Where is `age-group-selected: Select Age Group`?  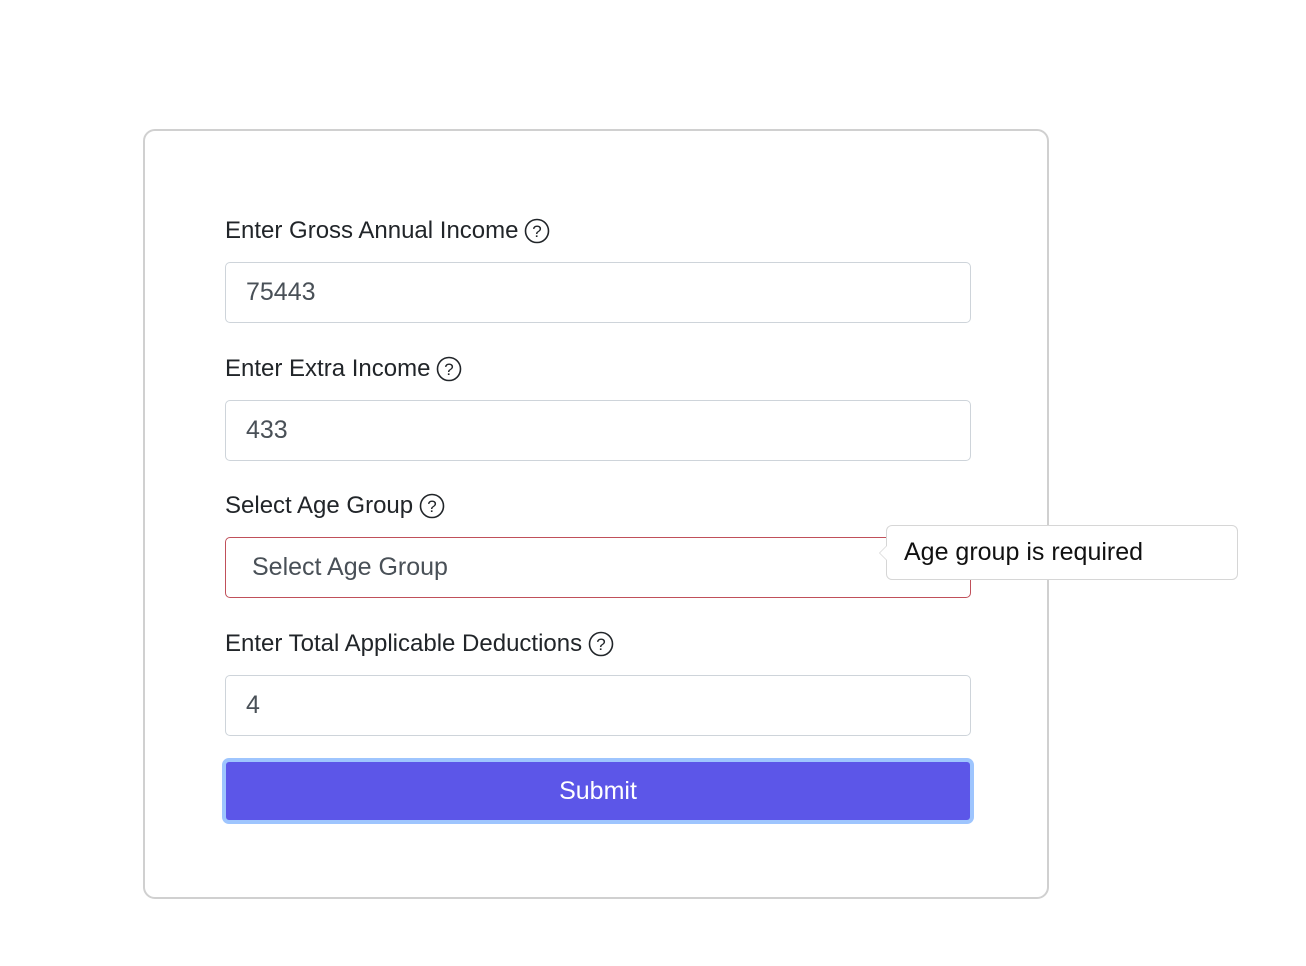
age-group-selected: Select Age Group is located at coordinates (350, 567).